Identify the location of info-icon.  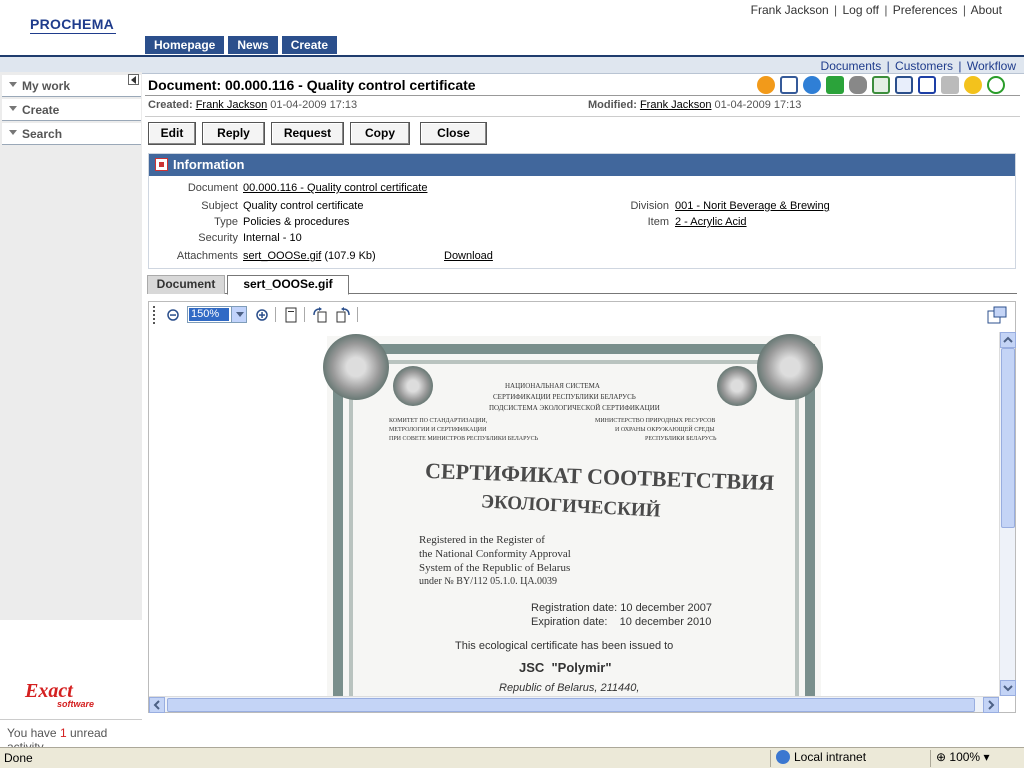
(835, 85).